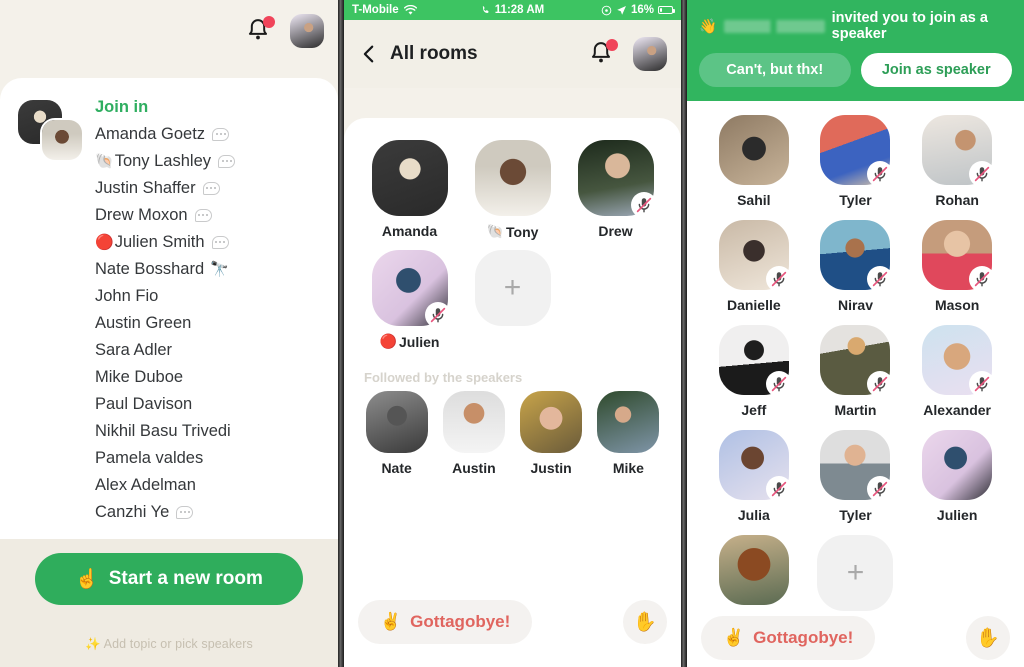 The width and height of the screenshot is (1024, 667). Describe the element at coordinates (443, 377) in the screenshot. I see `followed-by-speakers-label: Followed by the speakers` at that location.